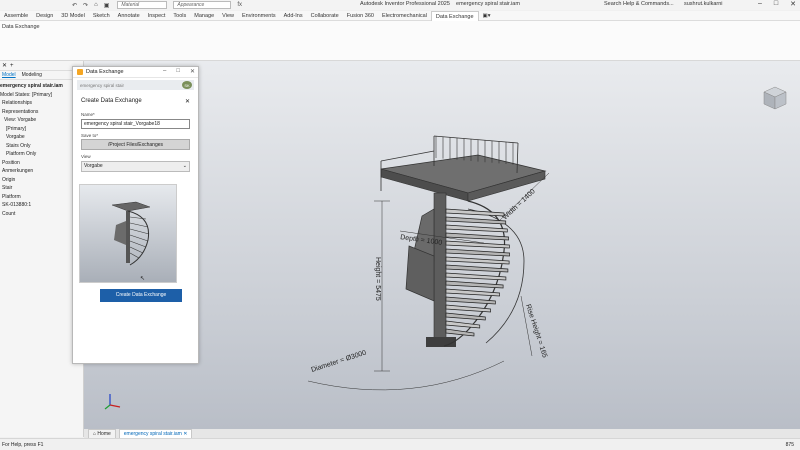 The image size is (800, 450). What do you see at coordinates (192, 71) in the screenshot?
I see `dialog-close-icon: ✕` at bounding box center [192, 71].